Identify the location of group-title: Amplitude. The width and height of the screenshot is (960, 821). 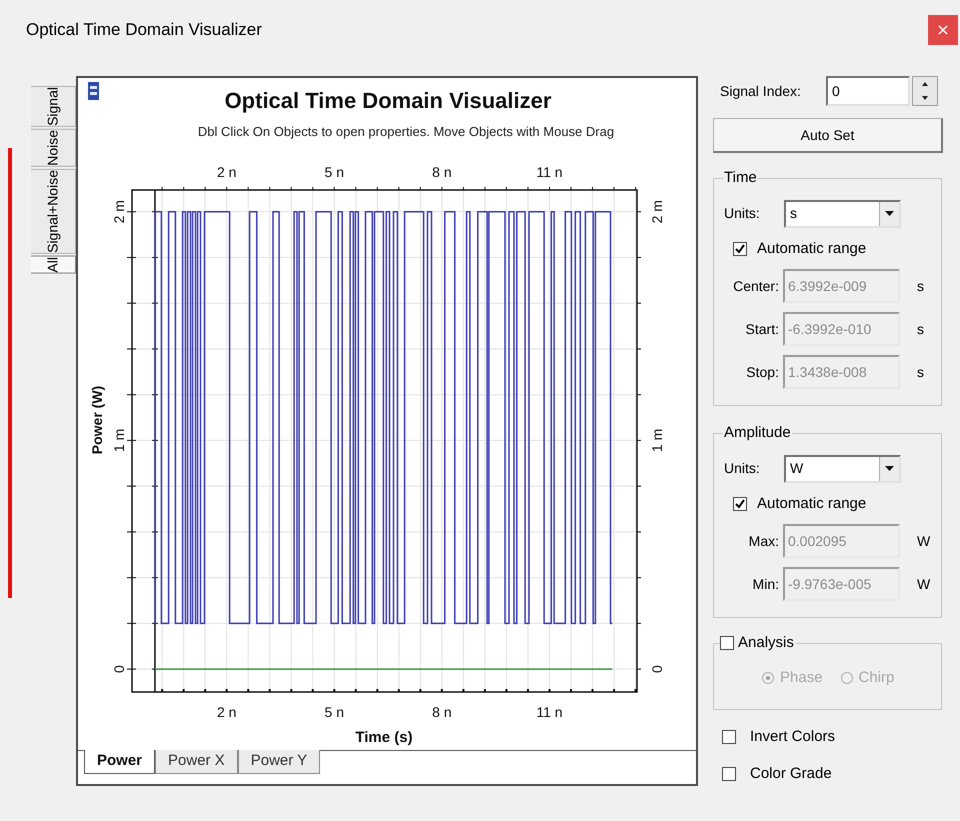
(757, 433).